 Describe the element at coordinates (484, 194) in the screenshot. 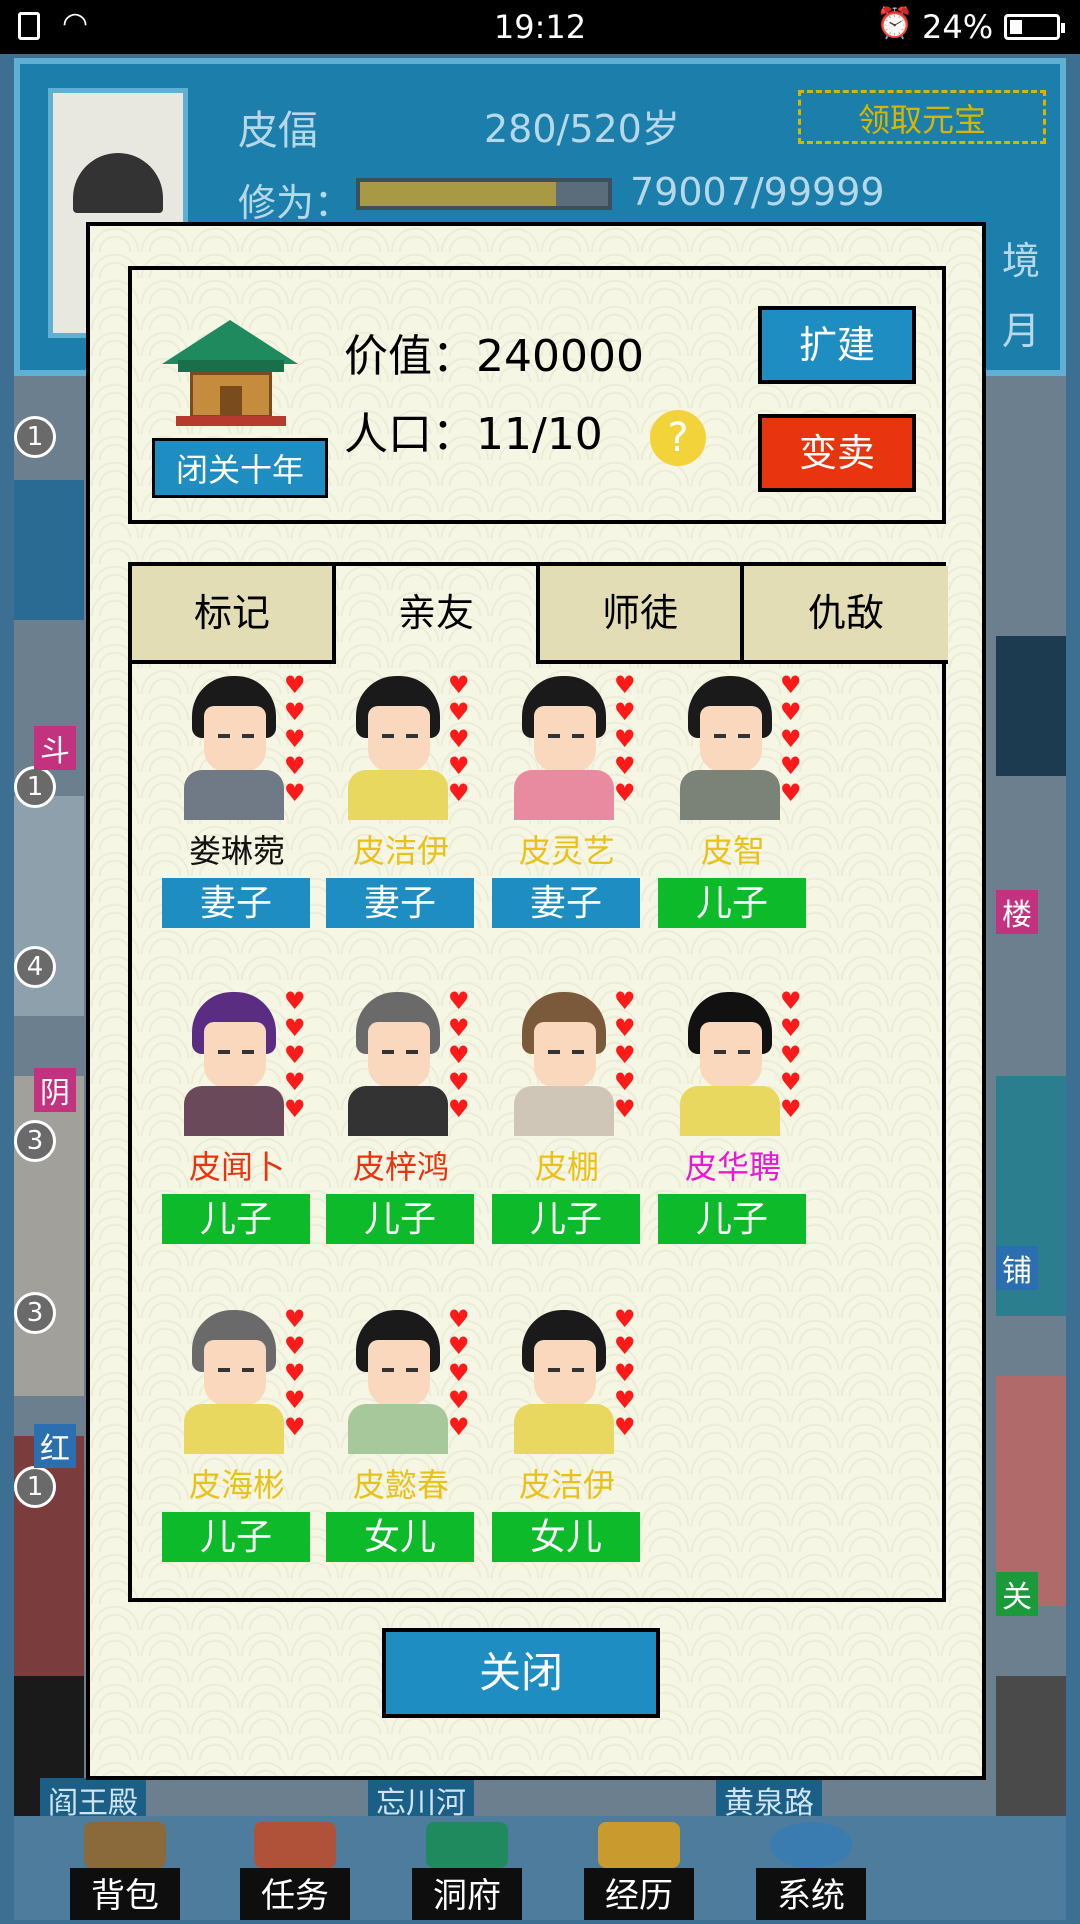

I see `cultivation-bar` at that location.